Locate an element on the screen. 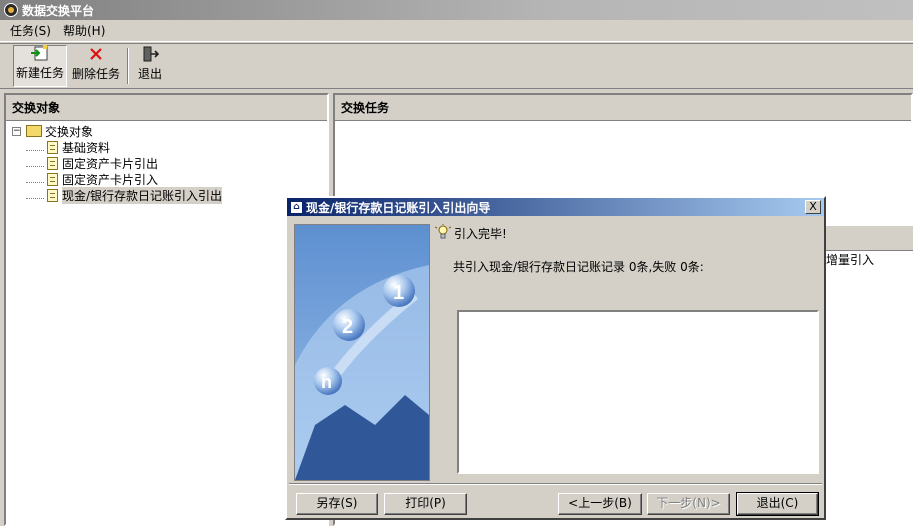  save-button: 另存(S) is located at coordinates (337, 504).